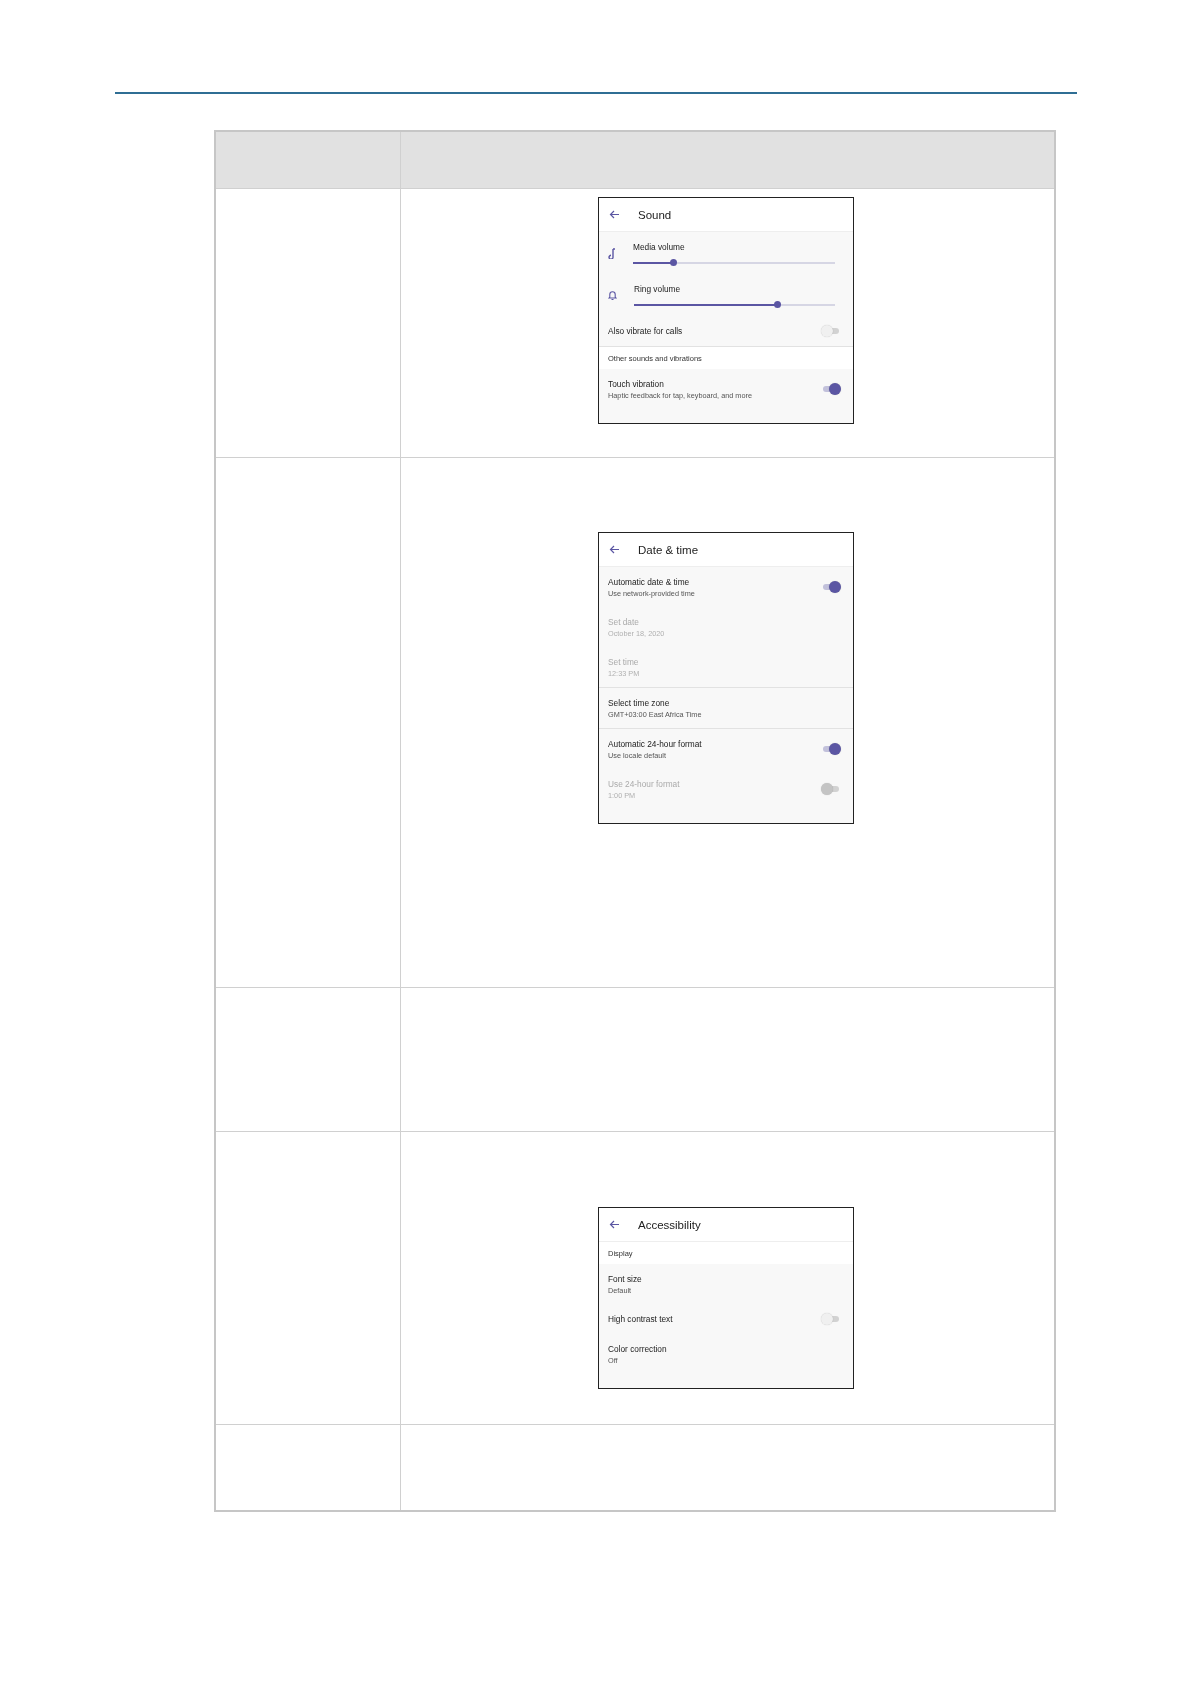  What do you see at coordinates (646, 331) in the screenshot?
I see `setting-title: Also vibrate for calls` at bounding box center [646, 331].